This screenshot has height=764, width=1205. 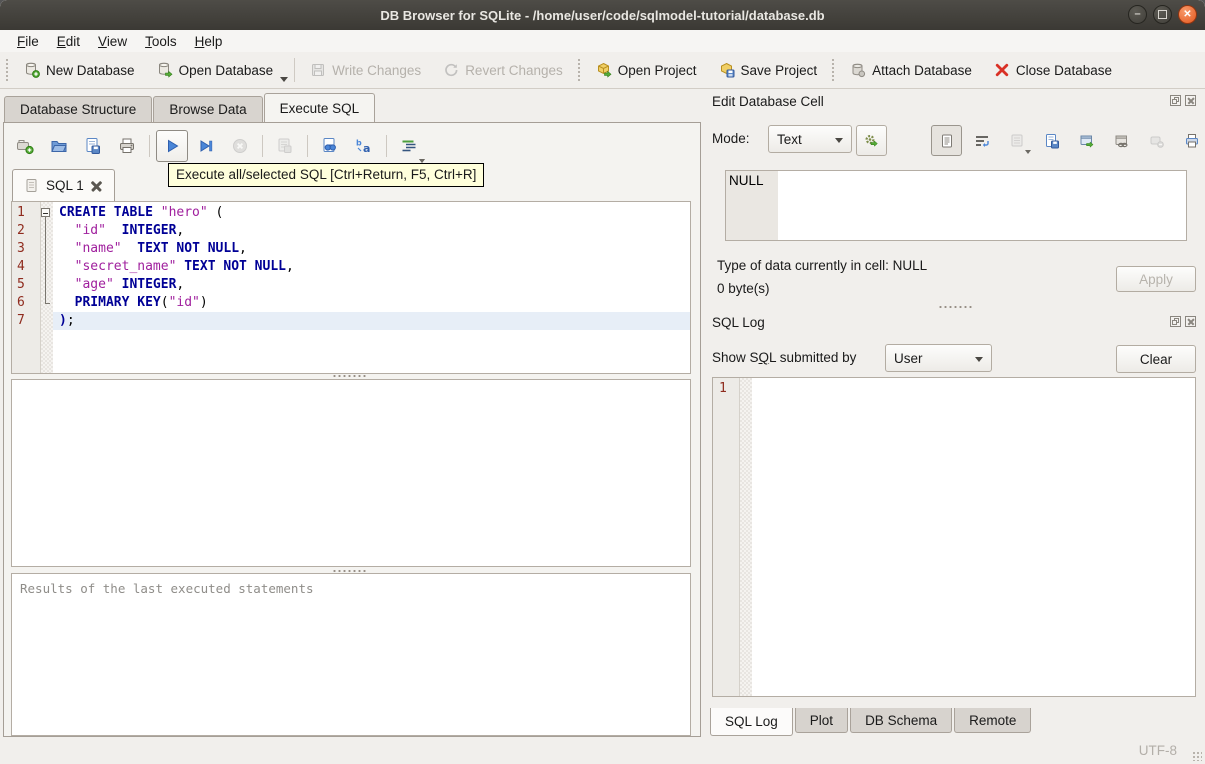 I want to click on menu-tools: Tools, so click(x=161, y=41).